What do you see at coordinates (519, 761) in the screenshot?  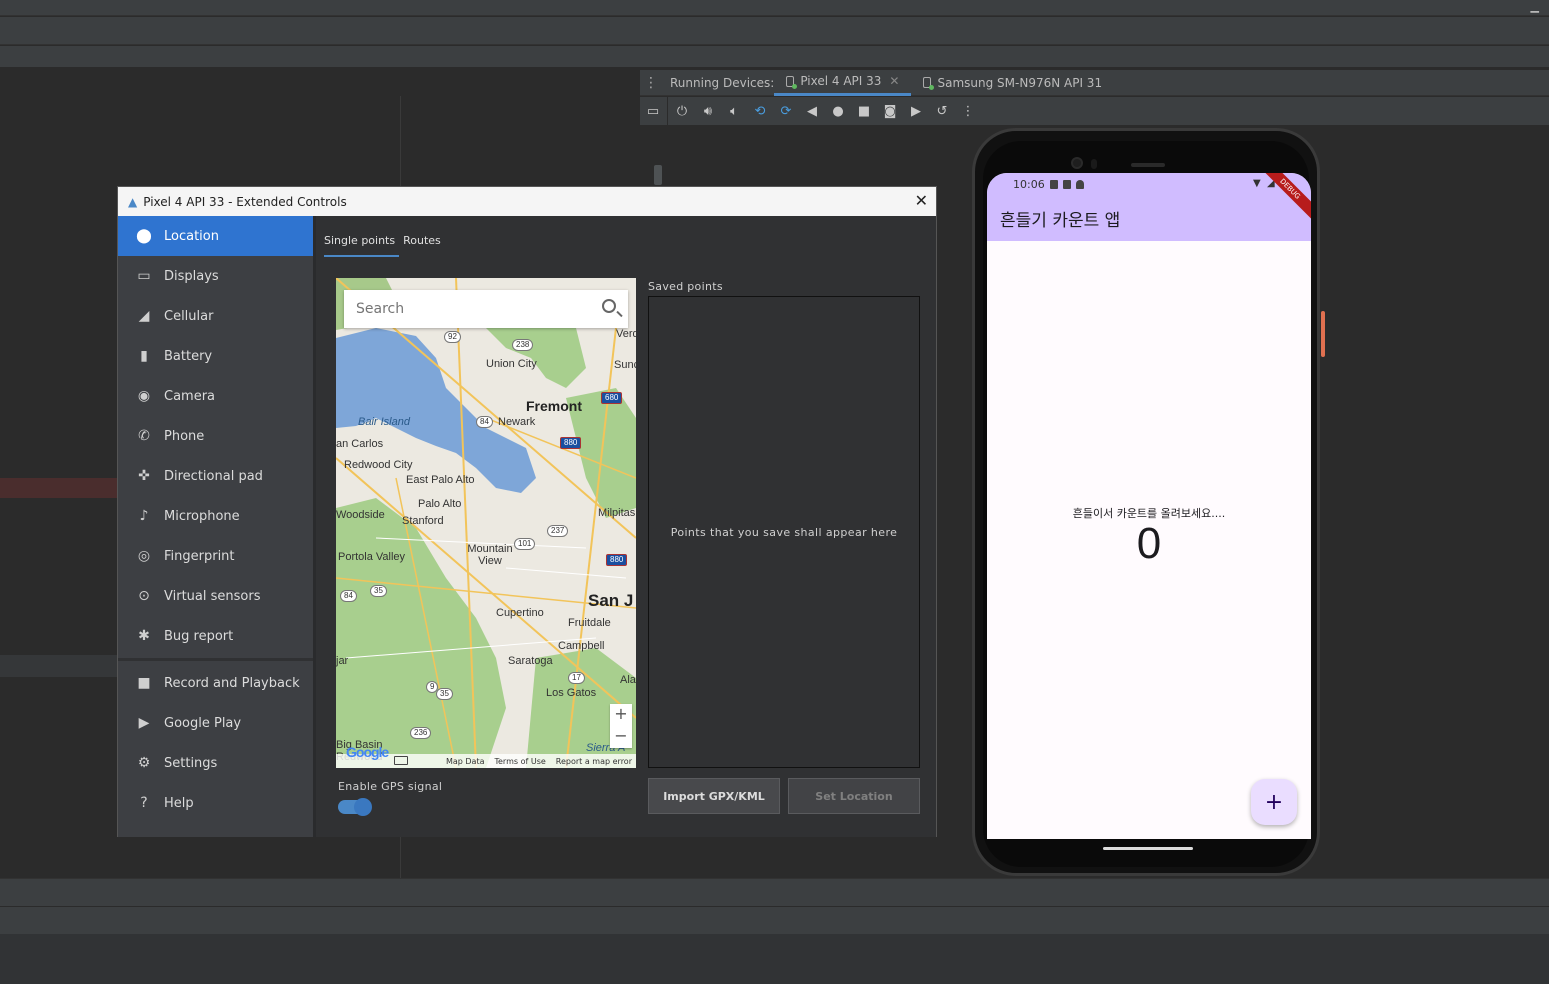 I see `terms-of-use-link: Terms of Use` at bounding box center [519, 761].